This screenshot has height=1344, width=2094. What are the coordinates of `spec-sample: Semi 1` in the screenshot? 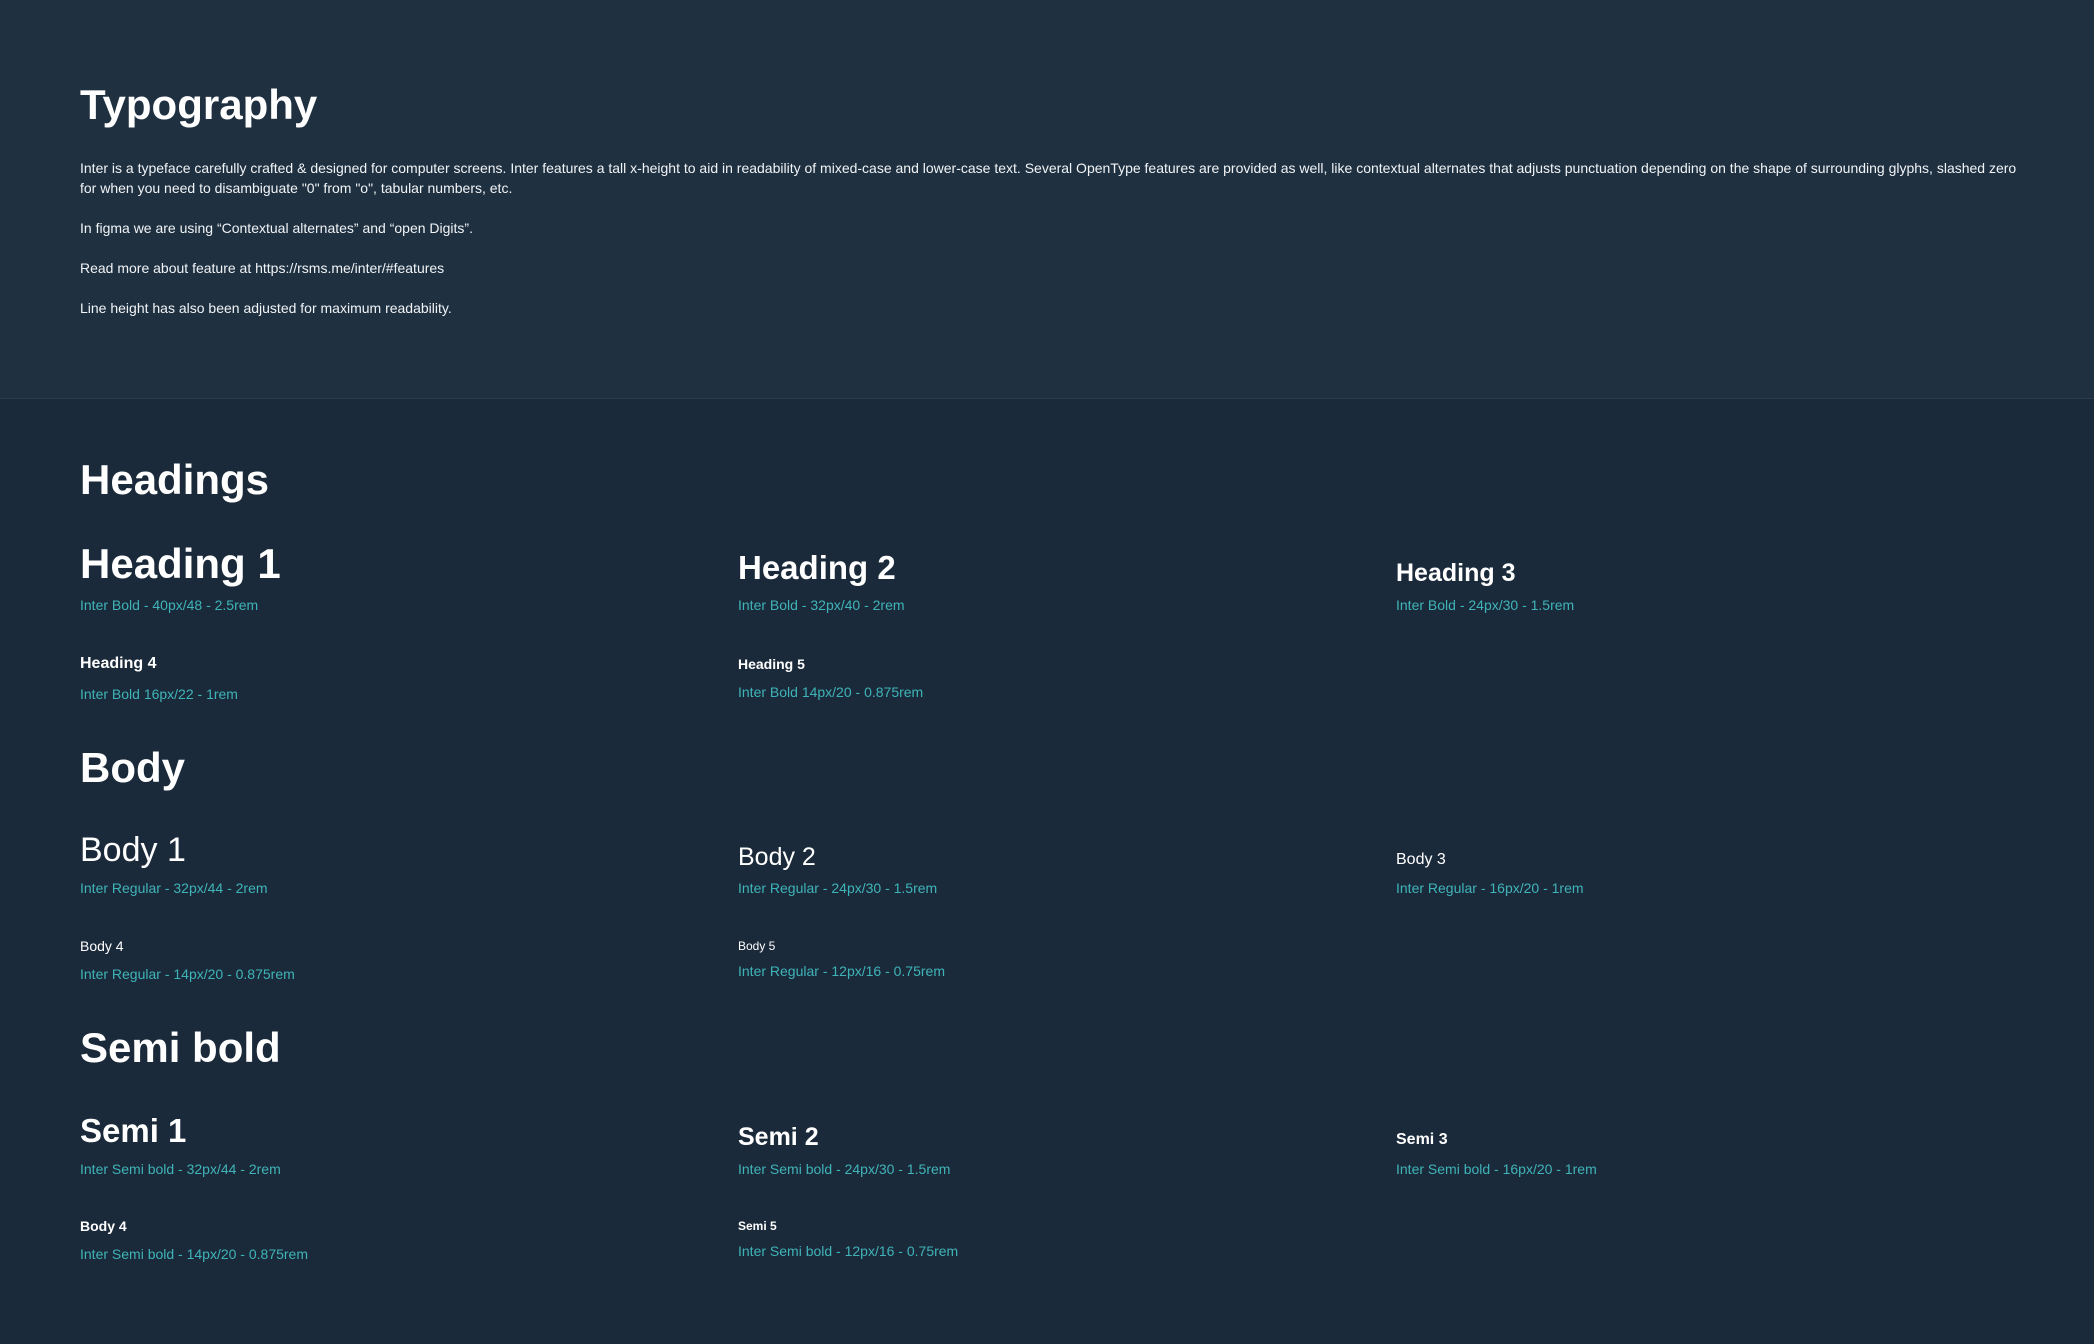 It's located at (133, 1130).